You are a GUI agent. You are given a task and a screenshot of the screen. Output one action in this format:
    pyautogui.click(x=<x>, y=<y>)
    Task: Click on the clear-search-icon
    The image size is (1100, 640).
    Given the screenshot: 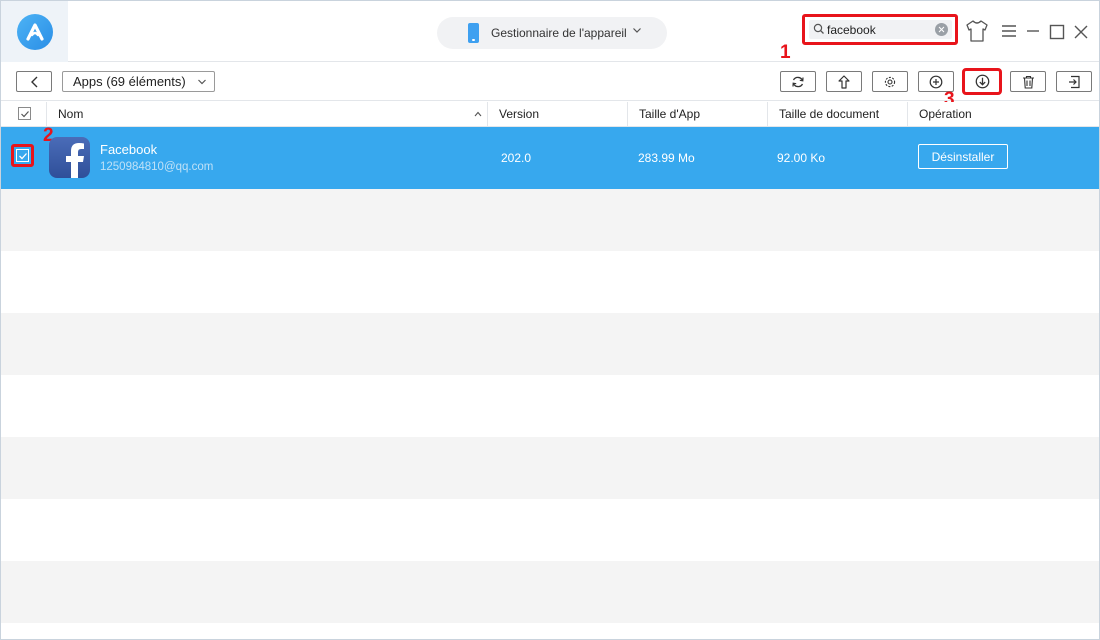 What is the action you would take?
    pyautogui.click(x=941, y=29)
    